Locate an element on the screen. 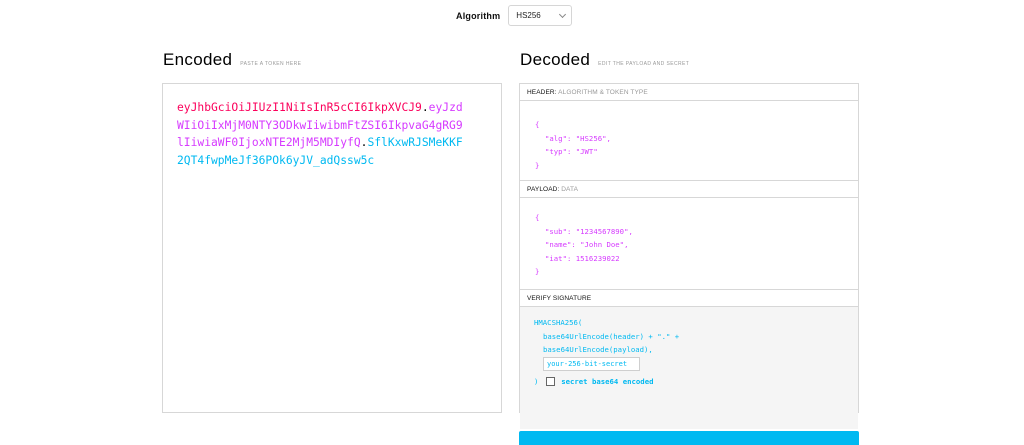 Image resolution: width=1024 pixels, height=445 pixels. decoded-title: Decoded is located at coordinates (555, 59).